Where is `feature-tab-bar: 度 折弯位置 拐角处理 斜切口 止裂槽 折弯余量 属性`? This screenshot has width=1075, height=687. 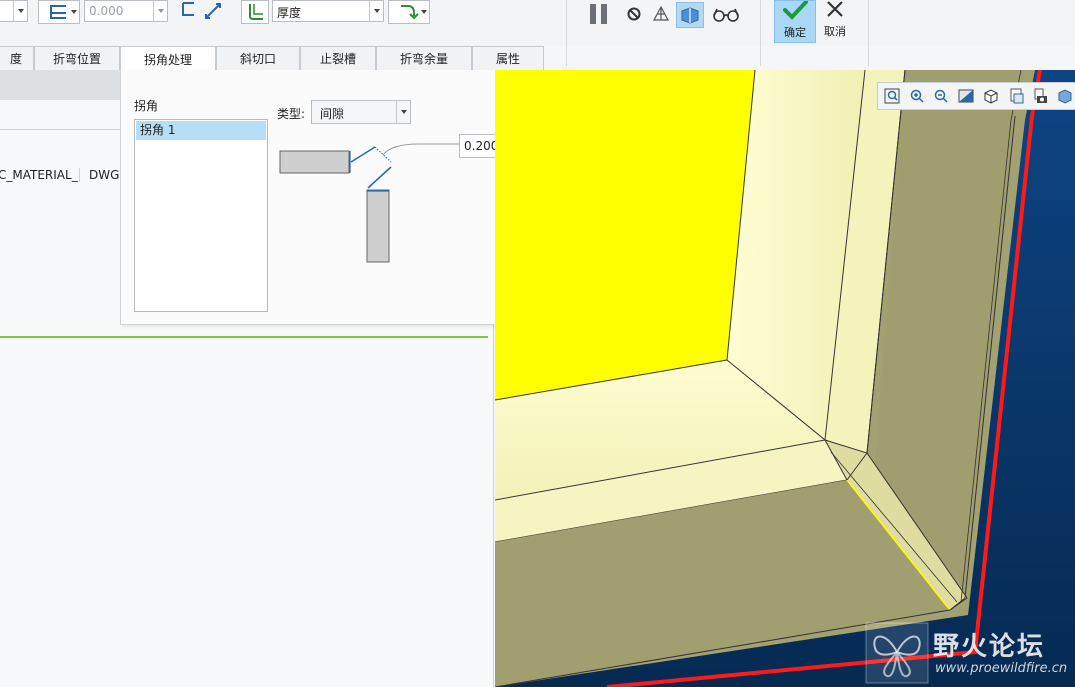 feature-tab-bar: 度 折弯位置 拐角处理 斜切口 止裂槽 折弯余量 属性 is located at coordinates (300, 58).